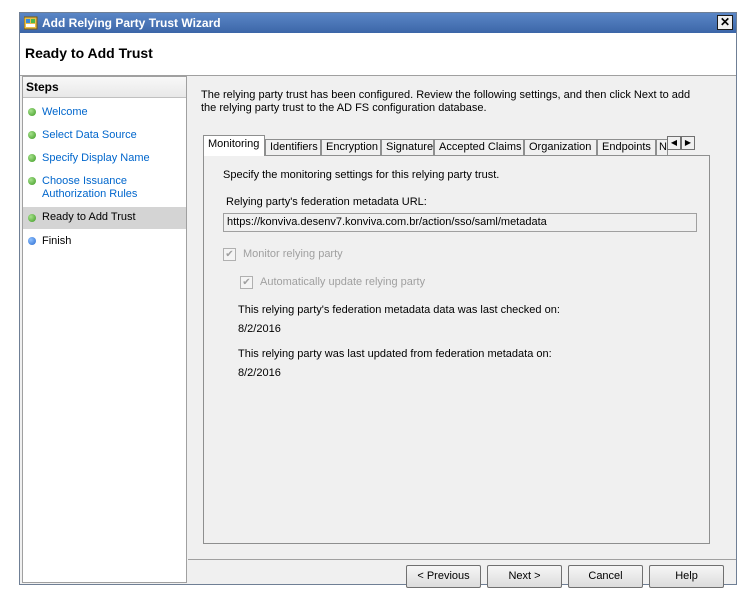 The width and height of the screenshot is (748, 593). I want to click on tab-encryption: Encryption, so click(351, 147).